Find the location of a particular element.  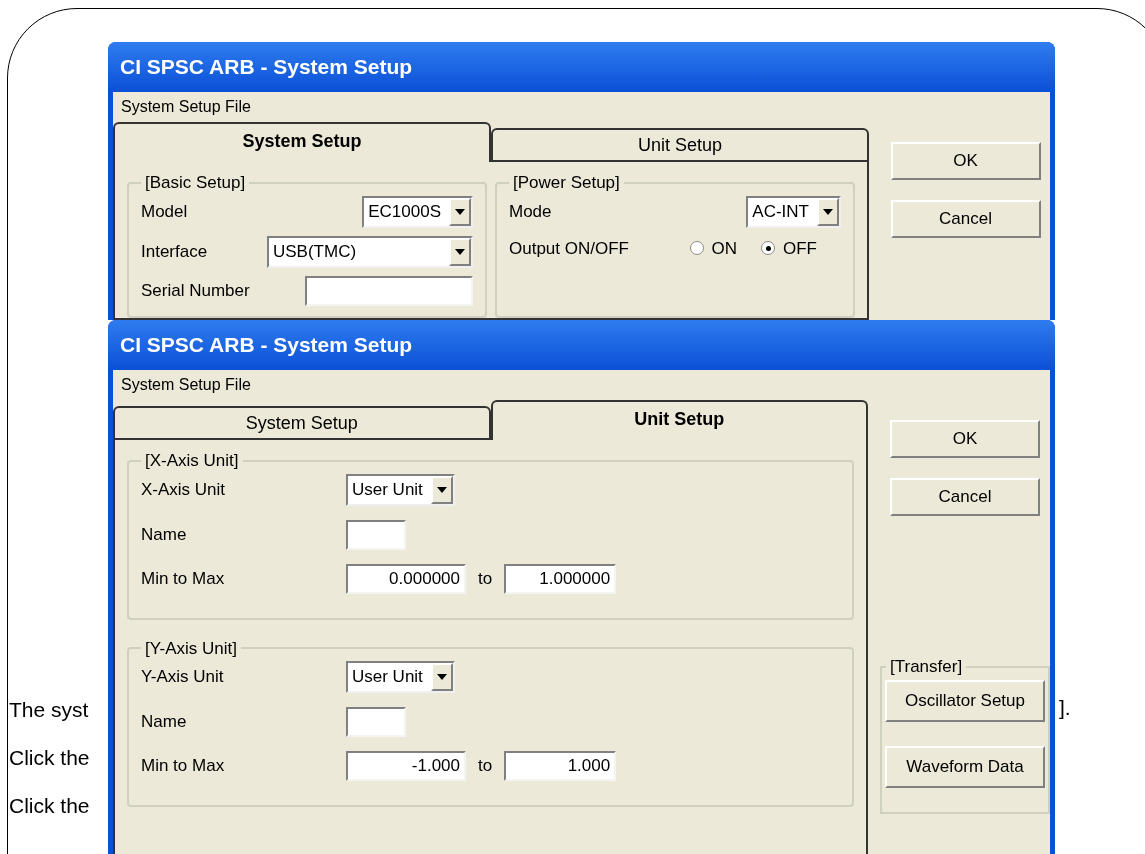

input-field: 0.000000 is located at coordinates (406, 578).